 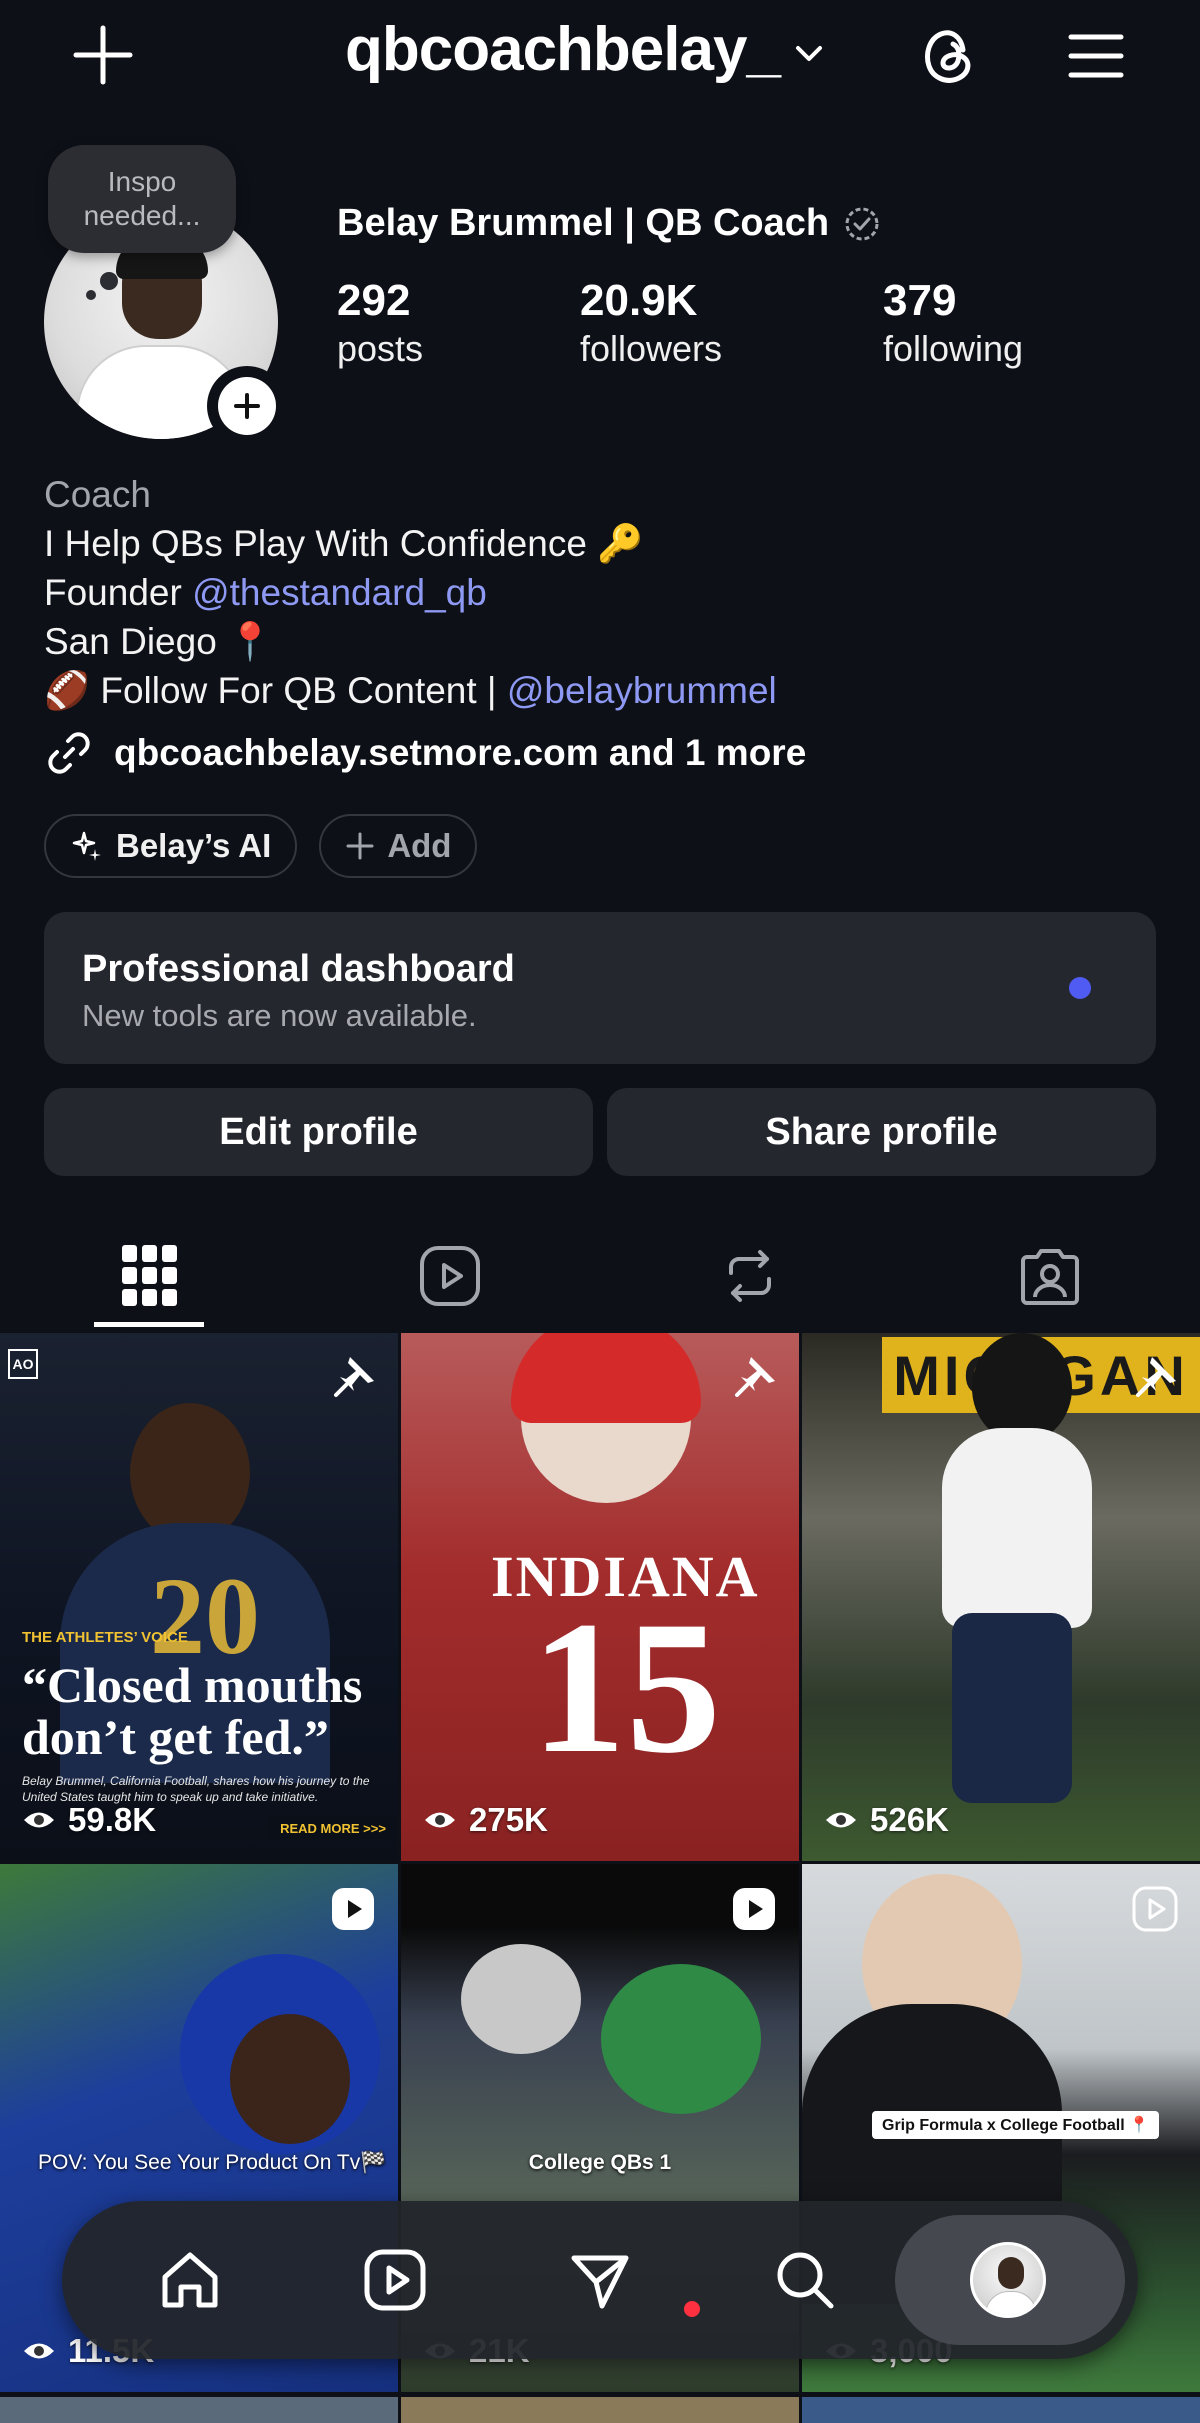 I want to click on nav-reels, so click(x=395, y=2280).